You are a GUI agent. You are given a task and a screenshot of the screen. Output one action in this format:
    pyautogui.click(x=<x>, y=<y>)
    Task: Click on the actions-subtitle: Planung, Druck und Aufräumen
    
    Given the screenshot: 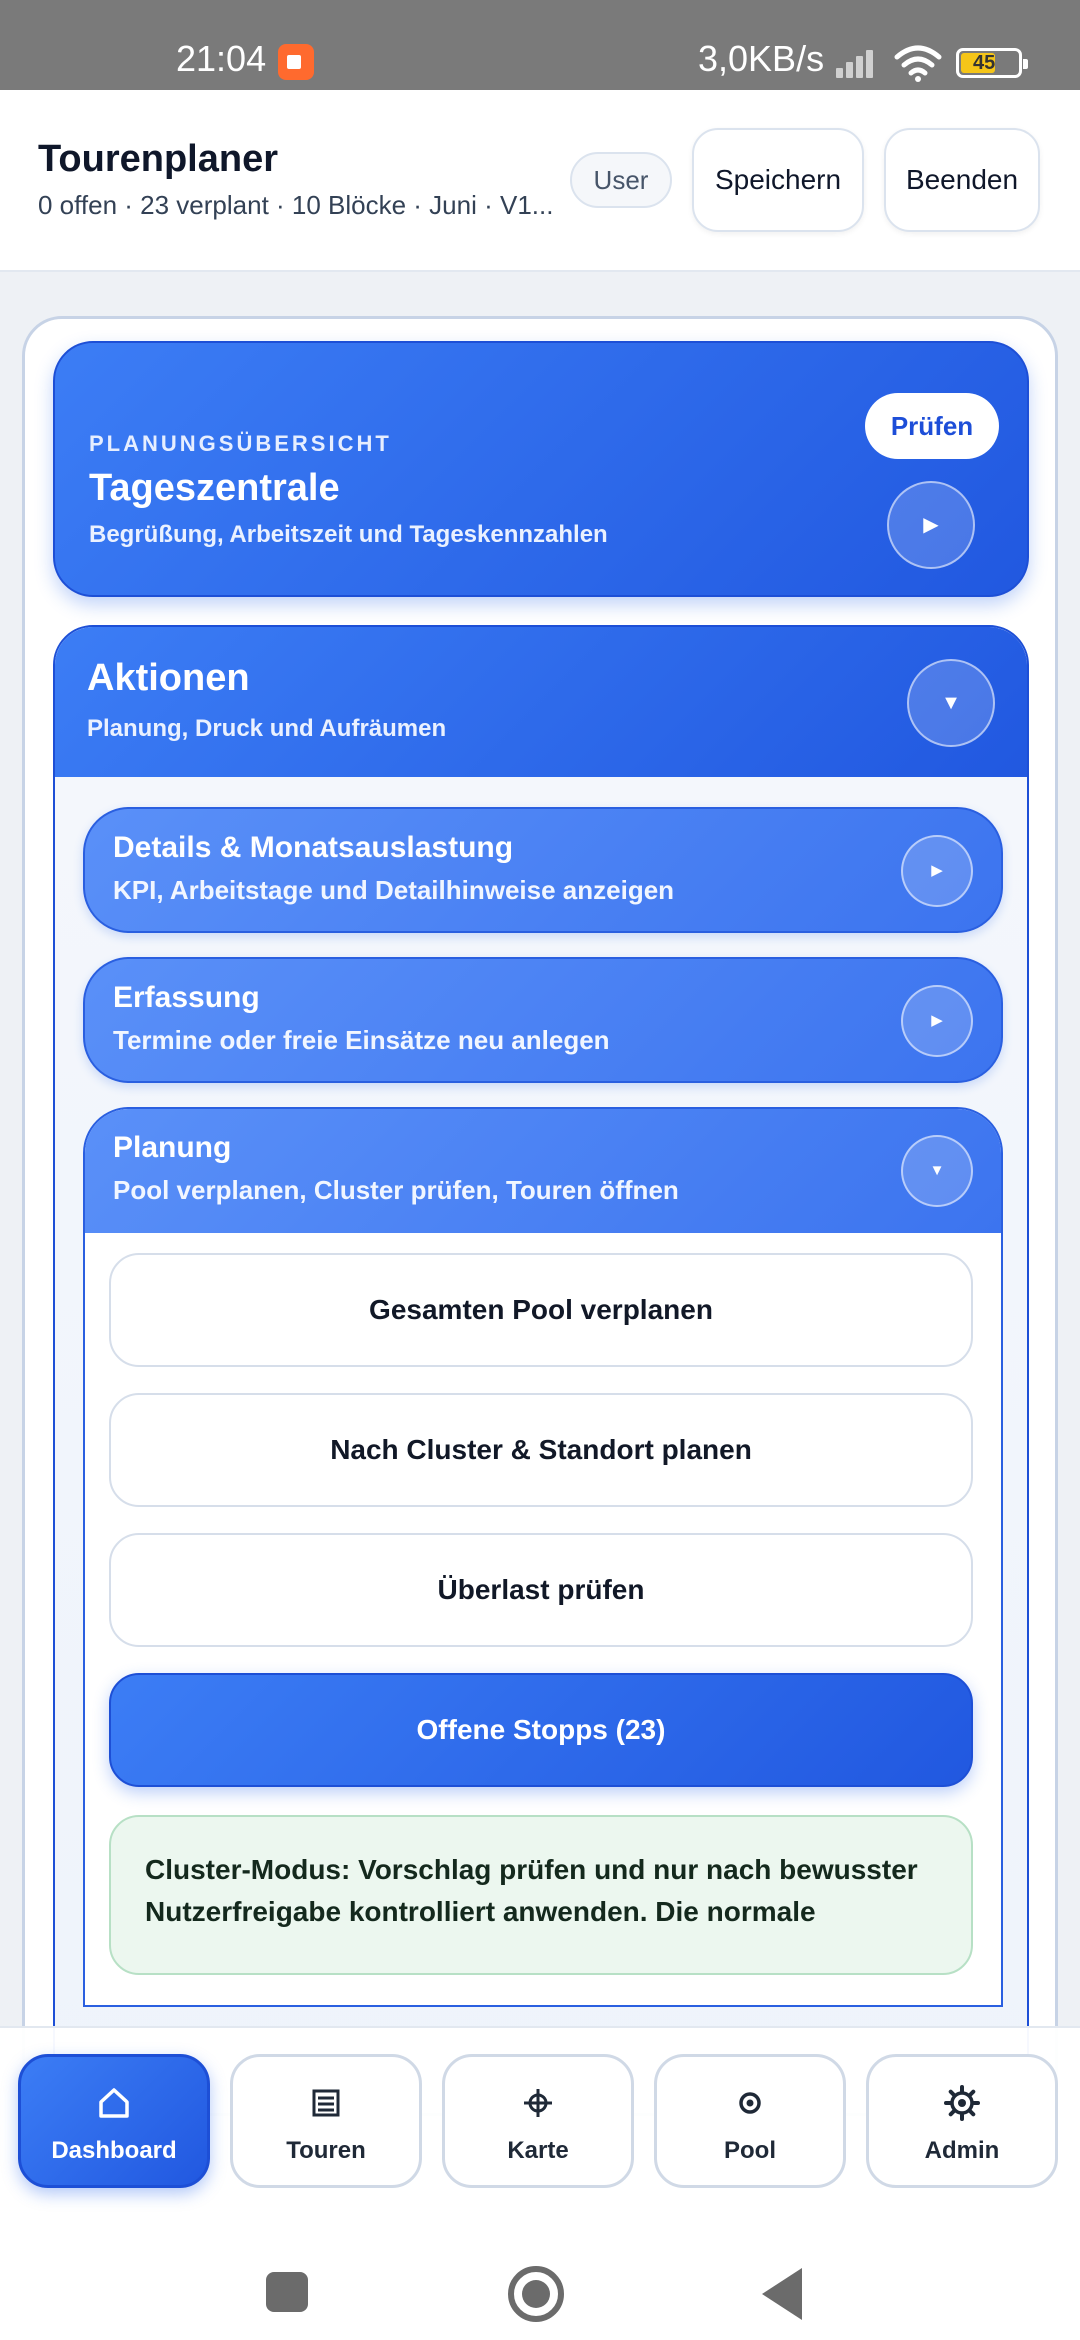 What is the action you would take?
    pyautogui.click(x=267, y=728)
    